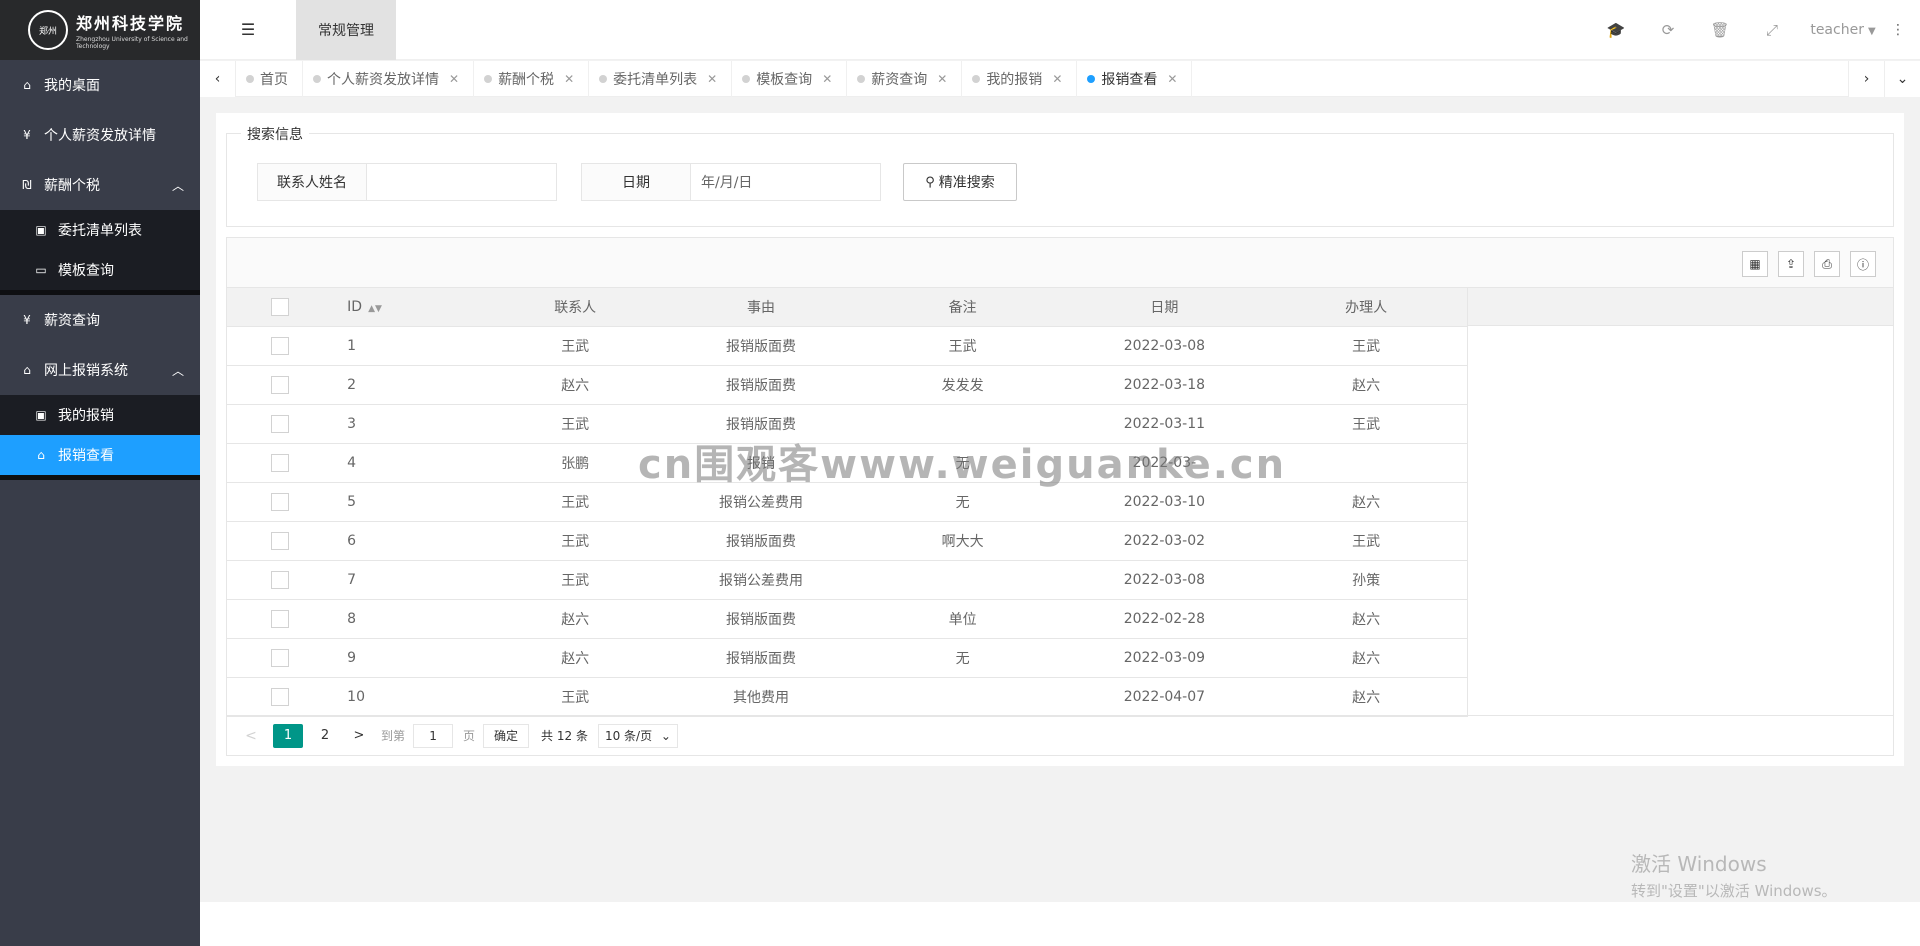 The image size is (1920, 946). I want to click on refresh-icon: ⟳, so click(1668, 30).